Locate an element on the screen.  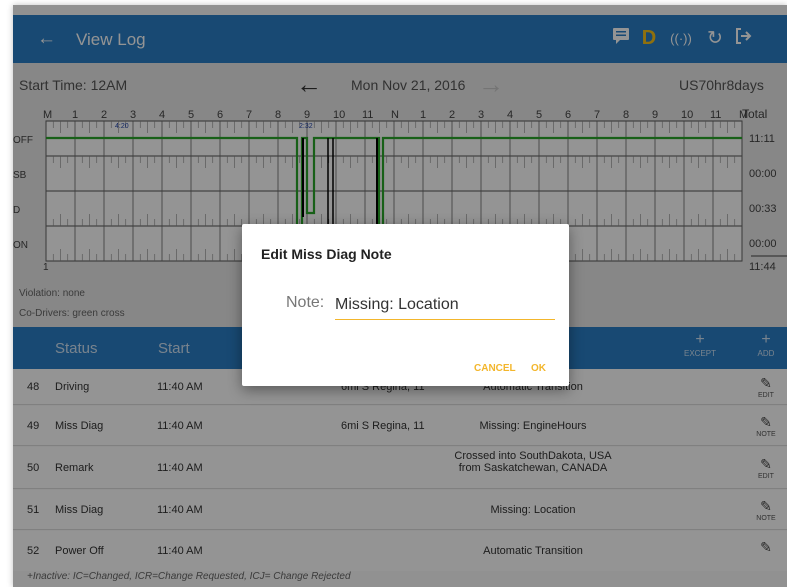
edit-note-dialog: Edit Miss Diag Note Note: CANCEL OK is located at coordinates (405, 305).